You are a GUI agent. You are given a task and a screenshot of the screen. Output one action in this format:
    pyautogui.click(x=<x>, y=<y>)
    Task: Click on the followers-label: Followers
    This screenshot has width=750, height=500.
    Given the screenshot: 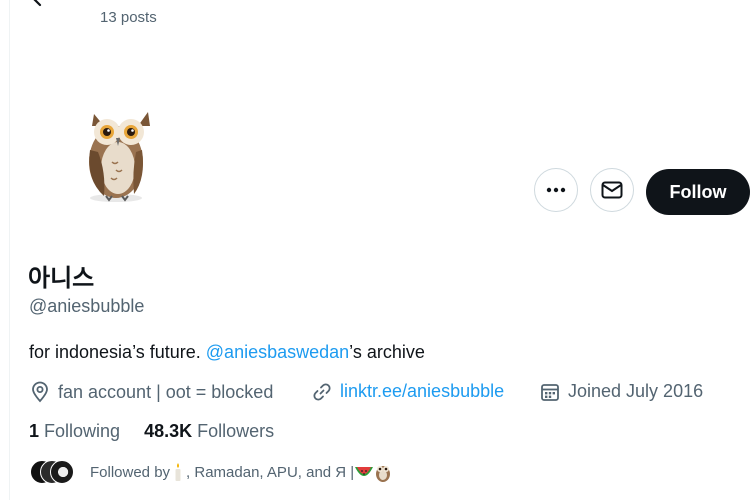 What is the action you would take?
    pyautogui.click(x=236, y=431)
    